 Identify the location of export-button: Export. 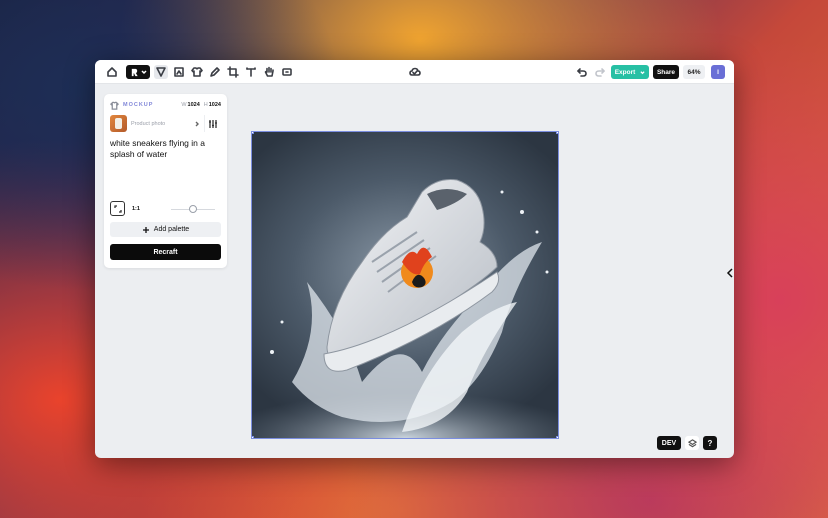
(630, 72).